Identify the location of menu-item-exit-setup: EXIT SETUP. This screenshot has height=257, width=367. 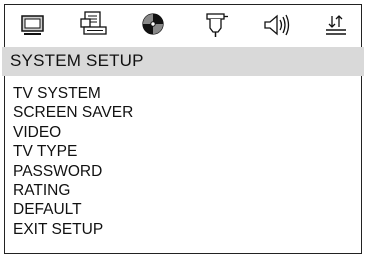
(73, 229).